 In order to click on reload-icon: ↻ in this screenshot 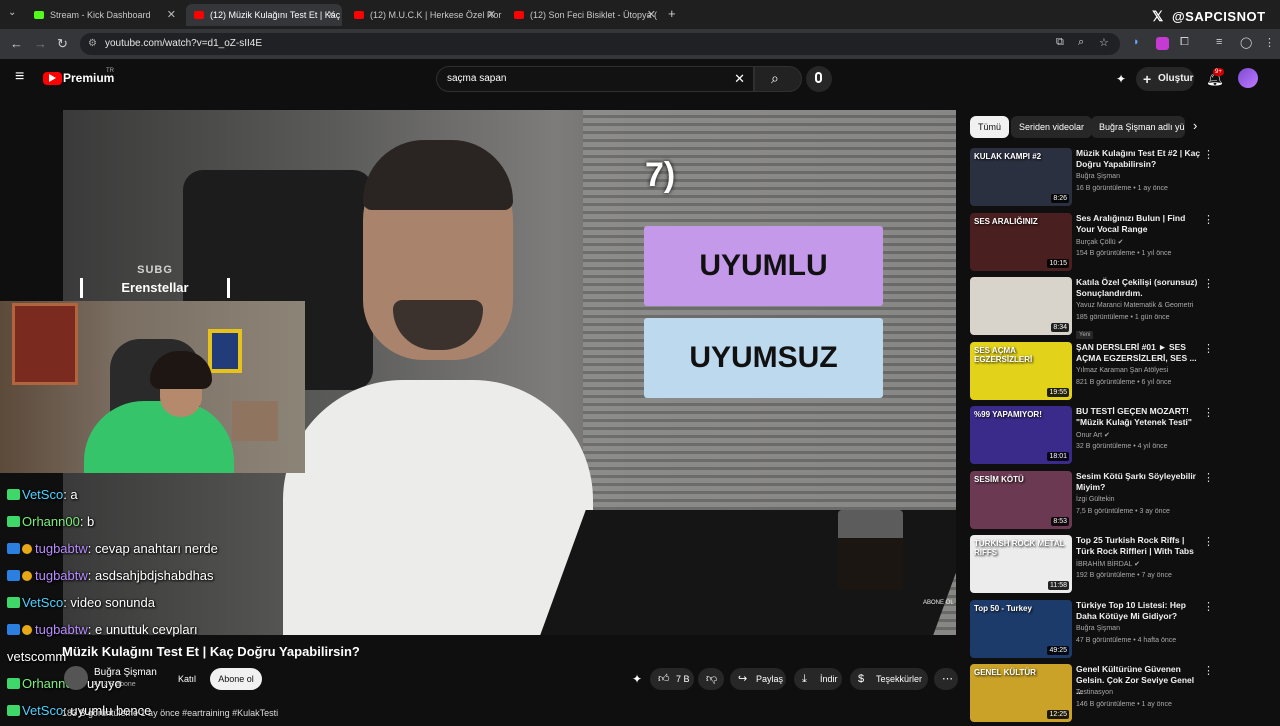, I will do `click(62, 44)`.